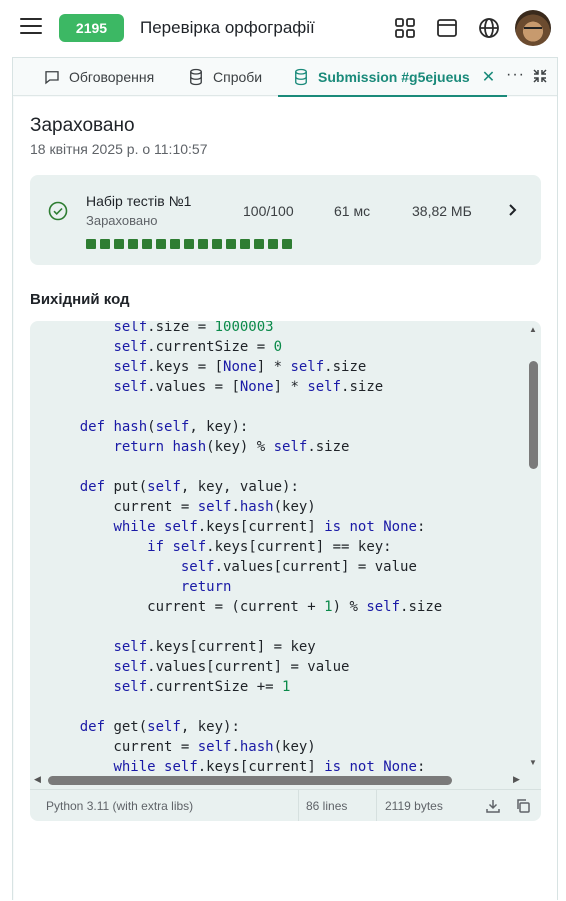 Image resolution: width=566 pixels, height=901 pixels. What do you see at coordinates (244, 607) in the screenshot?
I see `code-line: current = (current + 1) % self.size` at bounding box center [244, 607].